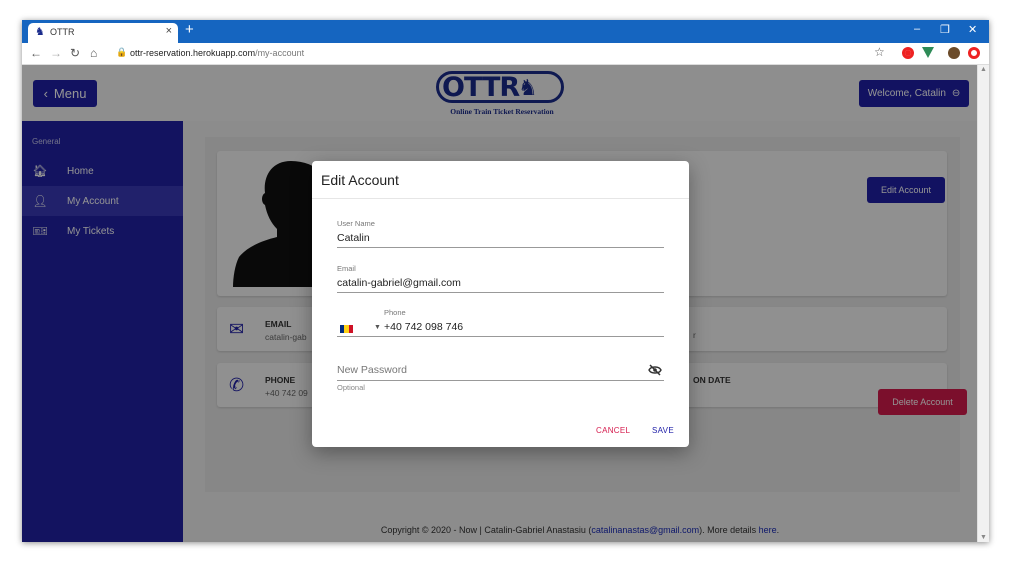 This screenshot has width=1011, height=563. I want to click on tab-title: OTTR, so click(62, 32).